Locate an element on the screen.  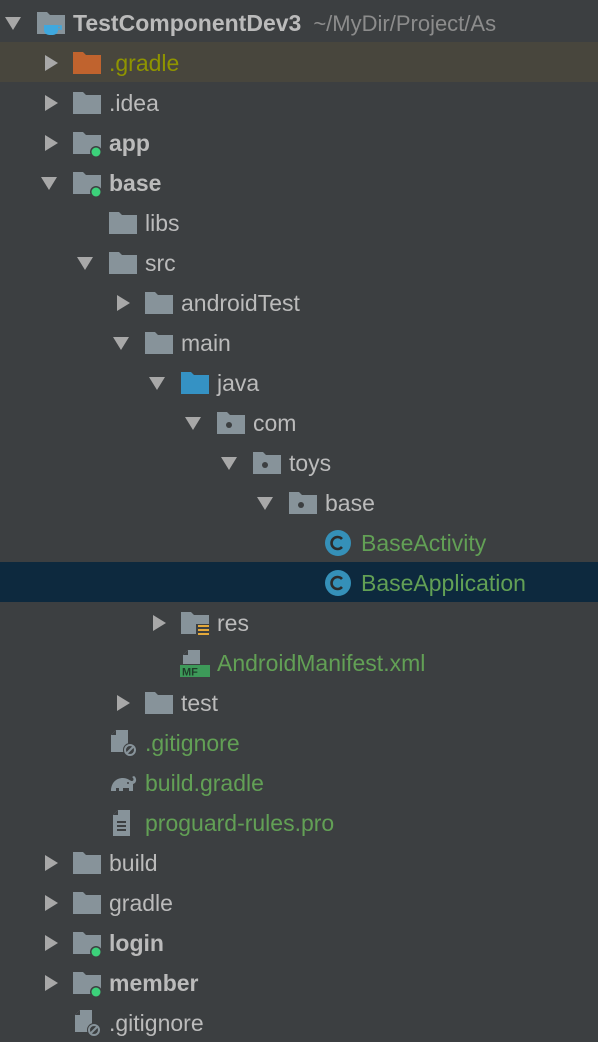
text-file-icon is located at coordinates (123, 823).